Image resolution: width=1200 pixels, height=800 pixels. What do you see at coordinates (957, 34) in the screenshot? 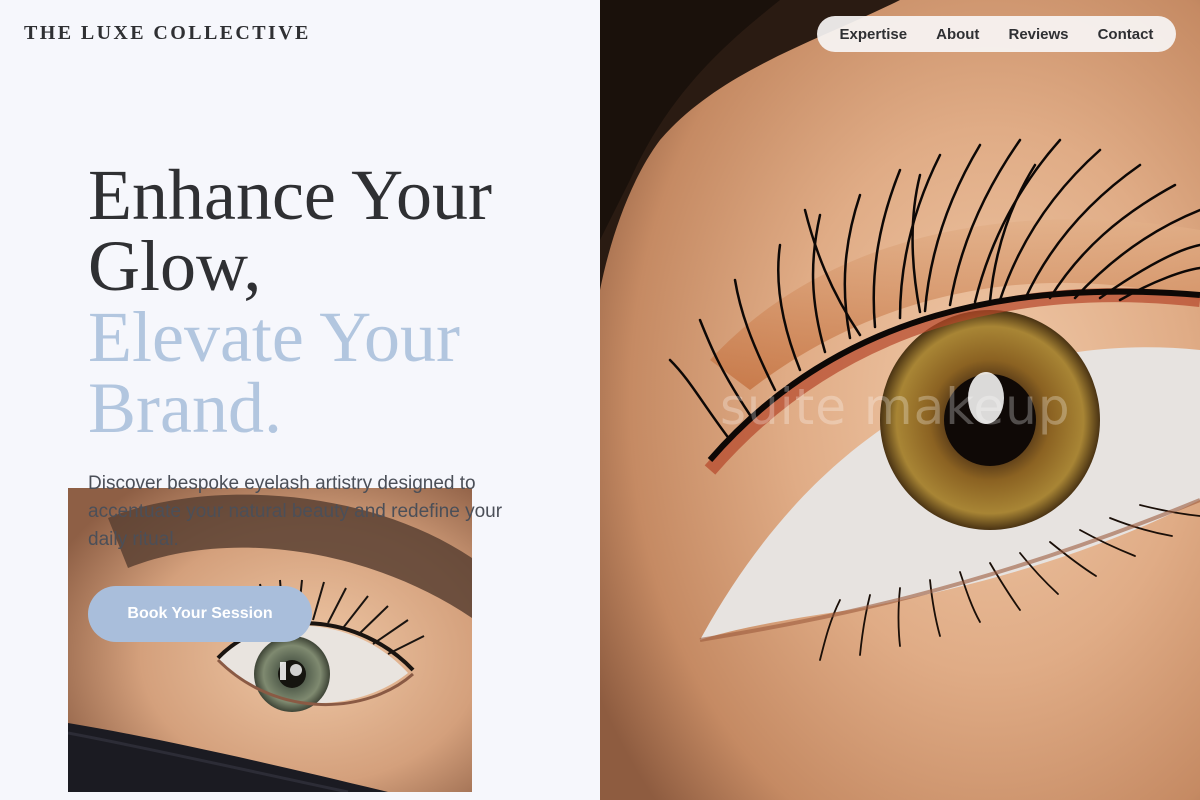
I see `nav-link-about: About` at bounding box center [957, 34].